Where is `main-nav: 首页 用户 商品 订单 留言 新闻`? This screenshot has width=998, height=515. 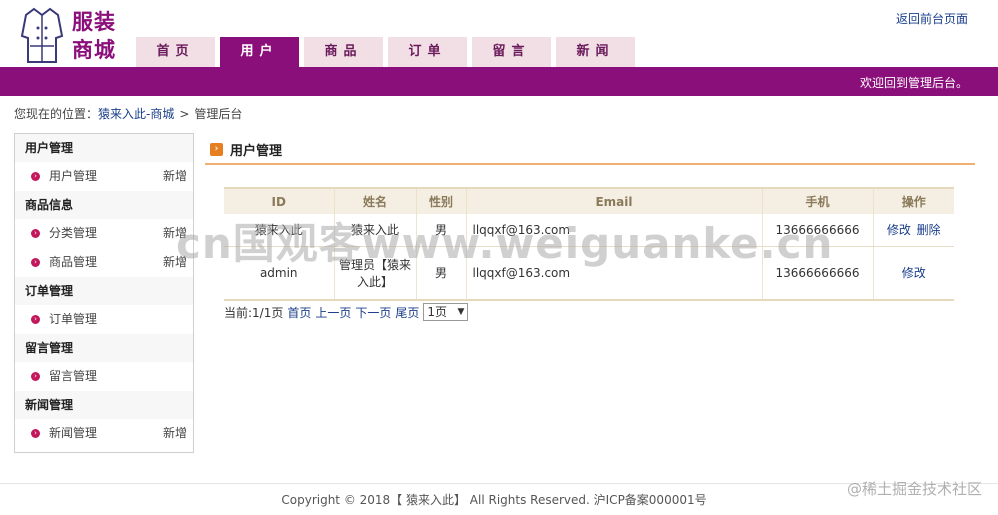
main-nav: 首页 用户 商品 订单 留言 新闻 is located at coordinates (388, 52).